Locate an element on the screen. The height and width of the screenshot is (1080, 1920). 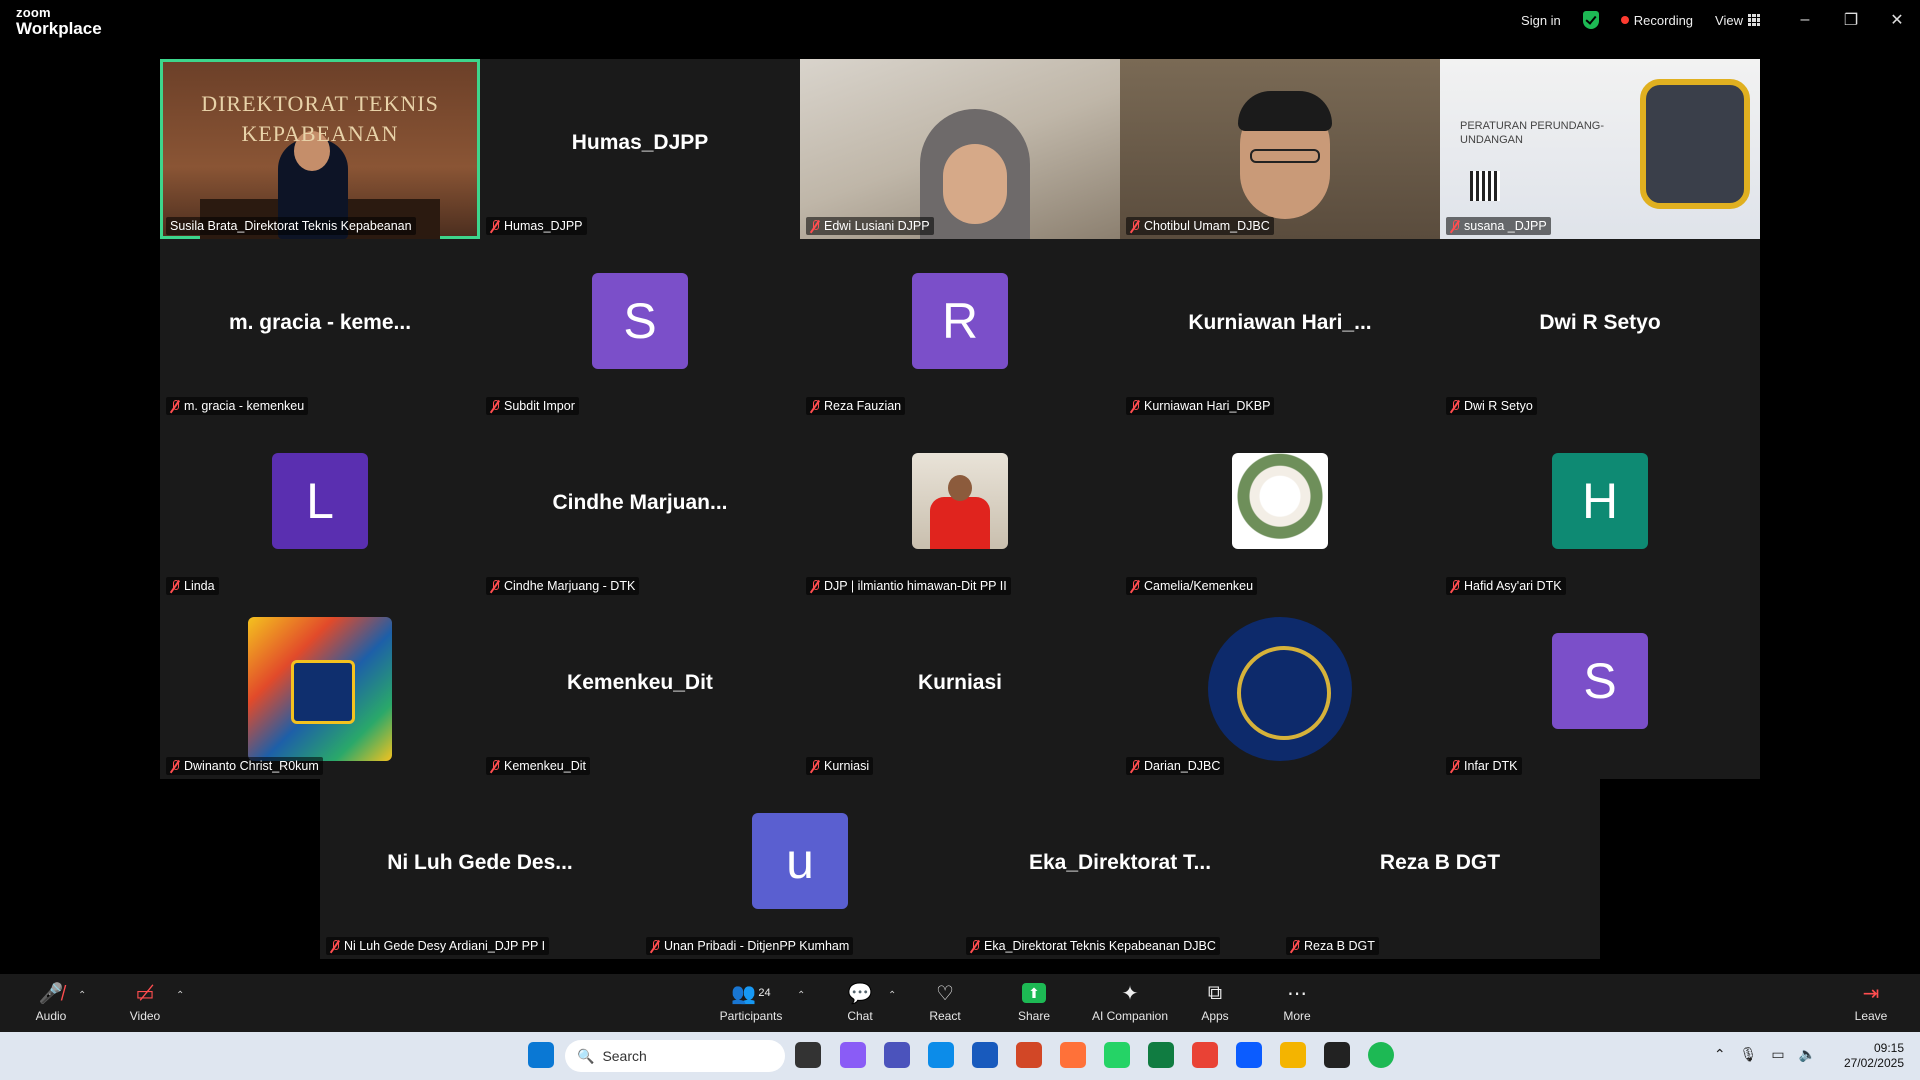
participant-tile: Kurniawan Hari_... Kurniawan Hari_DKBP is located at coordinates (1280, 329).